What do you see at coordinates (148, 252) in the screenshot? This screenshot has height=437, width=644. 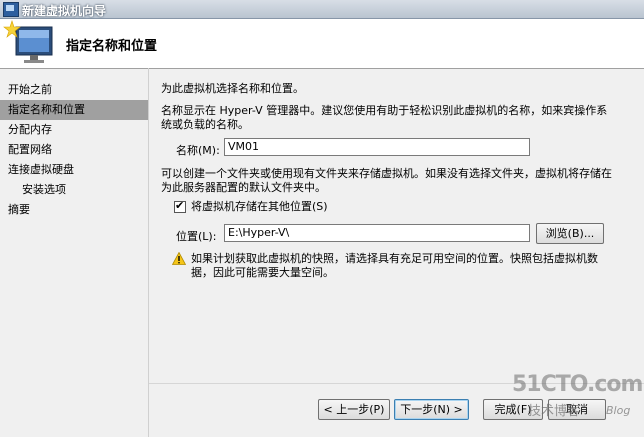 I see `nav-divider` at bounding box center [148, 252].